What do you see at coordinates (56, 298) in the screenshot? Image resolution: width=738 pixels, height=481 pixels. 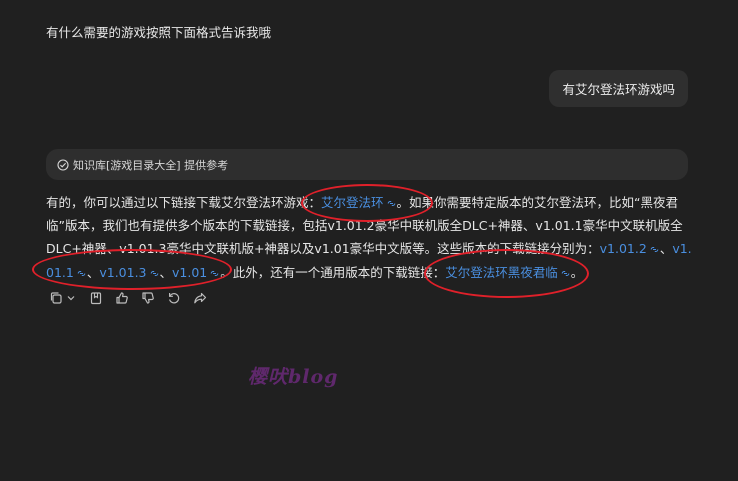 I see `copy-icon` at bounding box center [56, 298].